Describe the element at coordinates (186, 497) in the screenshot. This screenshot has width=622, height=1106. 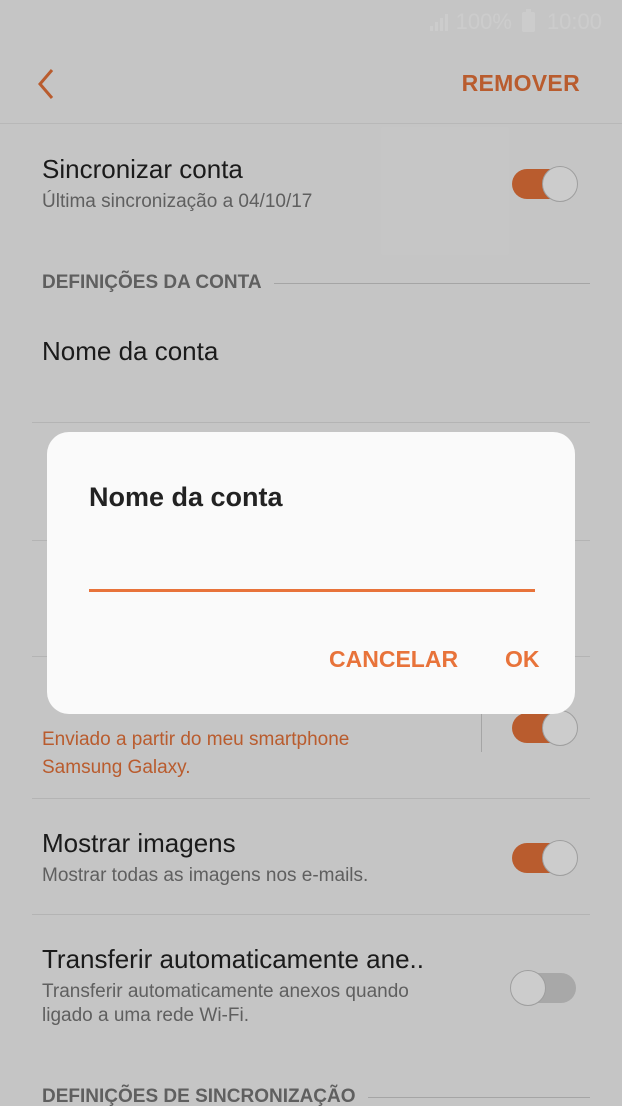
I see `dialog-title: Nome da conta` at that location.